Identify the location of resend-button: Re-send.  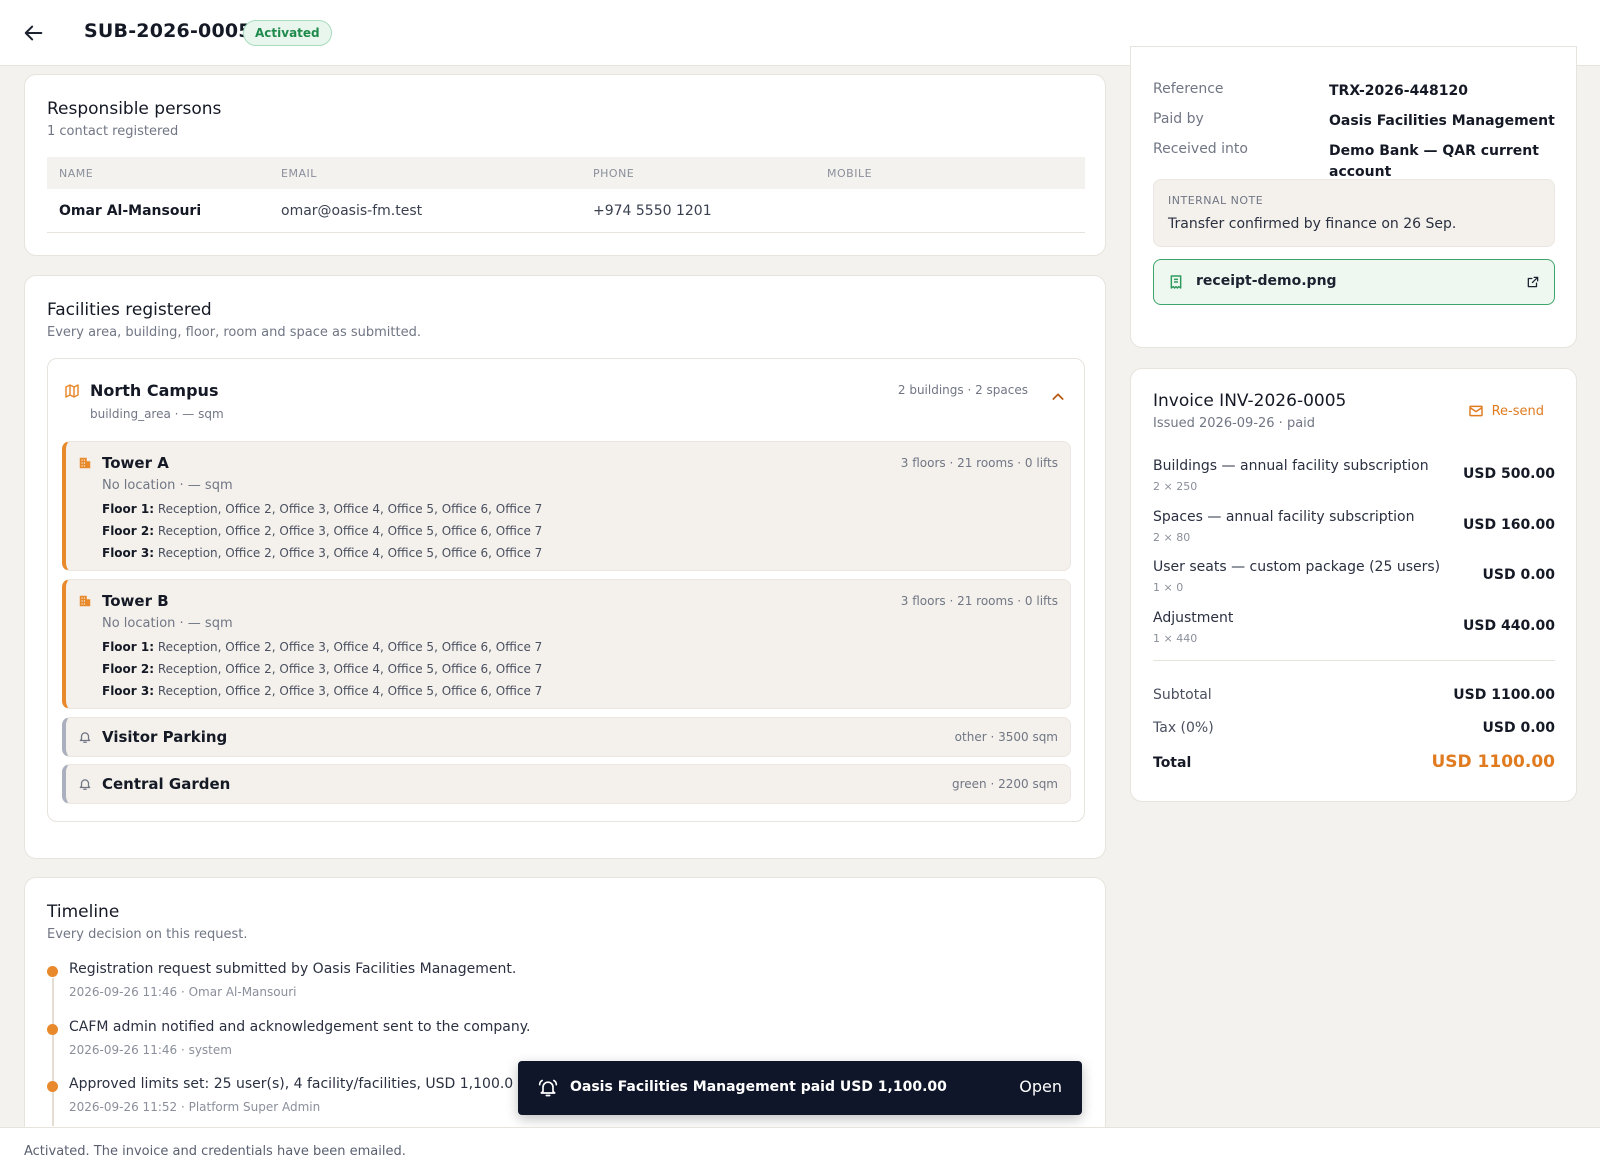
(1506, 411).